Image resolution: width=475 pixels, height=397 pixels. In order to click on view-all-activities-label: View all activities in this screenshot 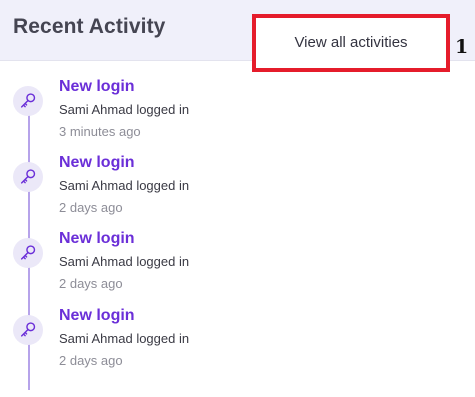, I will do `click(351, 42)`.